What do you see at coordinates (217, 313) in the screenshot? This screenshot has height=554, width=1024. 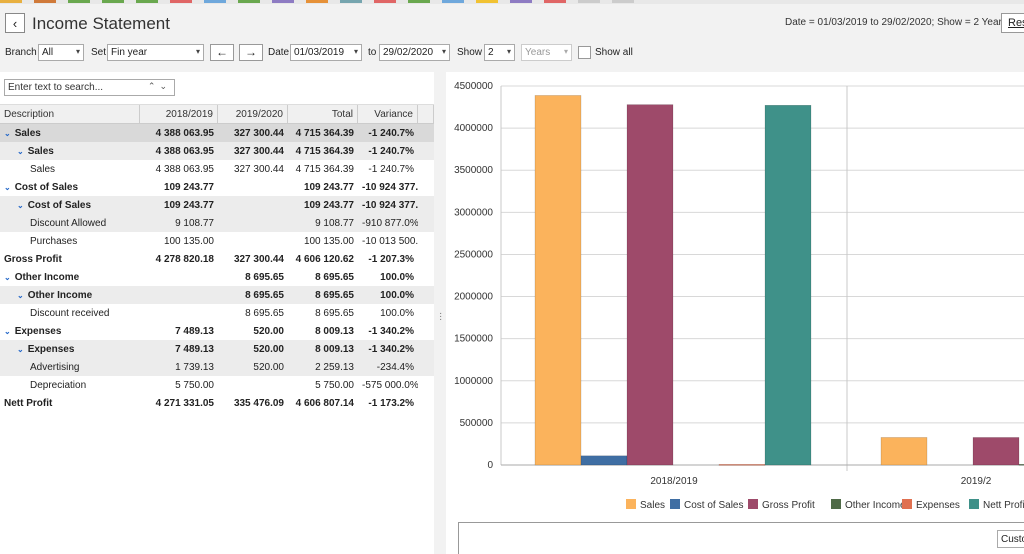 I see `table-row: Discount received 8 695.65 8 695.65 100.0%` at bounding box center [217, 313].